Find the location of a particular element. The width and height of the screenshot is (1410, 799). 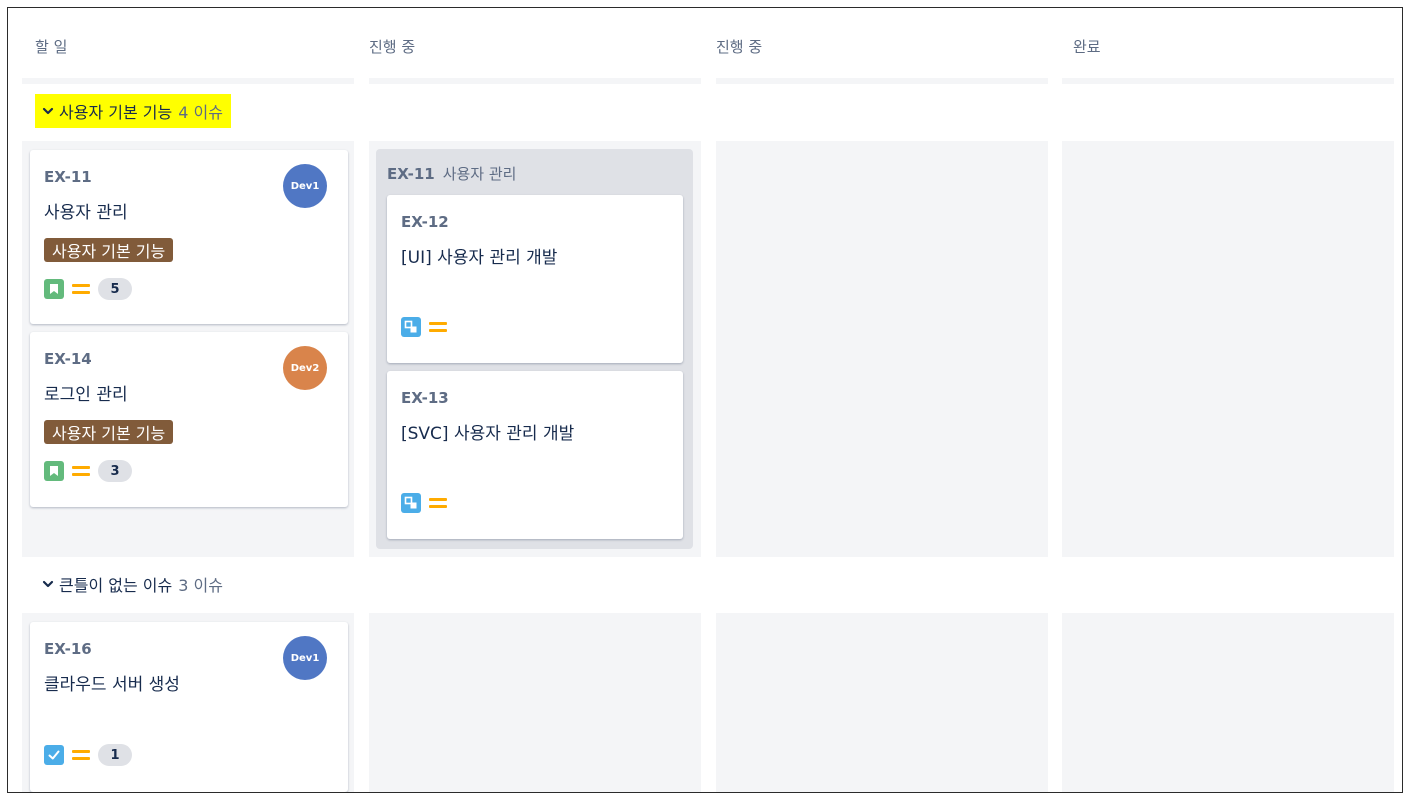

lane-in-progress is located at coordinates (535, 702).